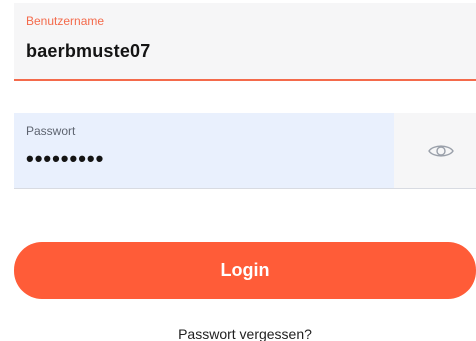  I want to click on forgot-password-link: Passwort vergessen?, so click(238, 333).